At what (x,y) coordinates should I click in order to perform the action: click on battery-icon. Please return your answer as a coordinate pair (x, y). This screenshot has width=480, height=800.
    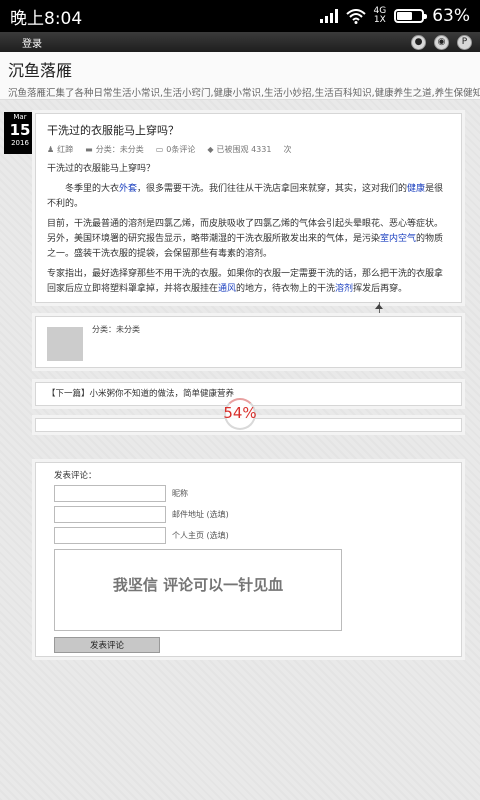
    Looking at the image, I should click on (411, 16).